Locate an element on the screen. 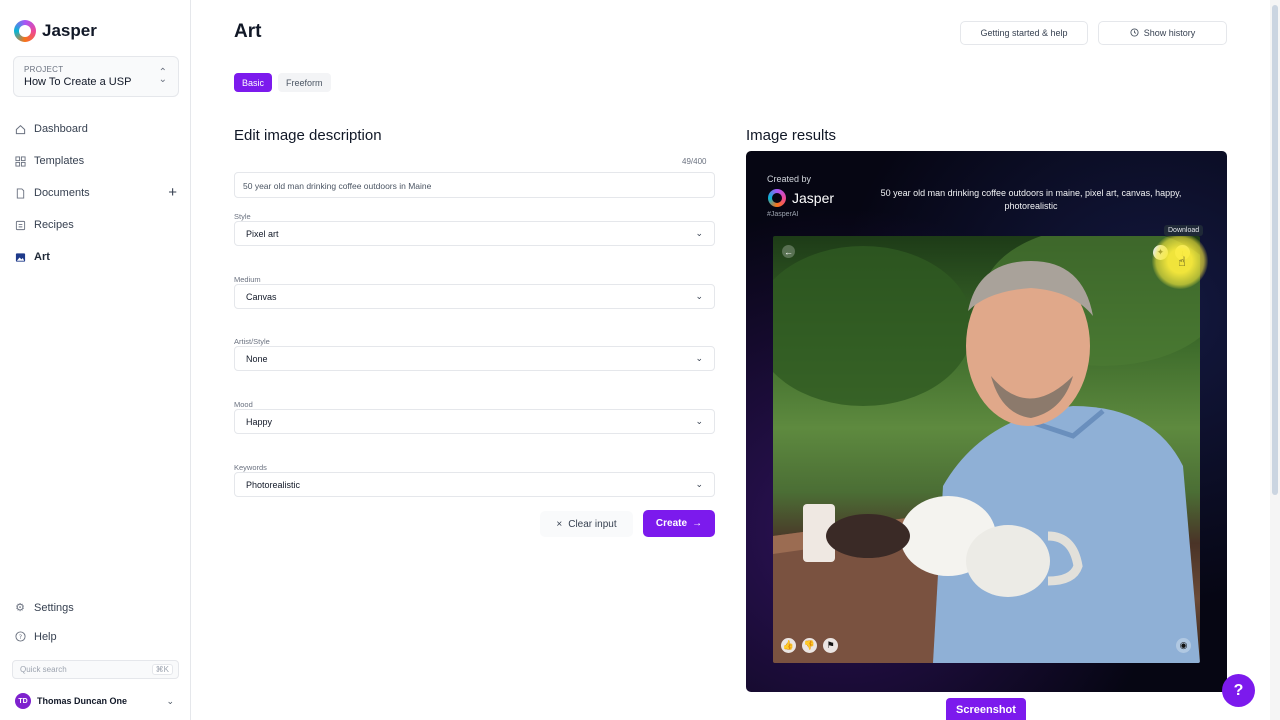 This screenshot has height=720, width=1280. keywords-value: Photorealistic is located at coordinates (273, 485).